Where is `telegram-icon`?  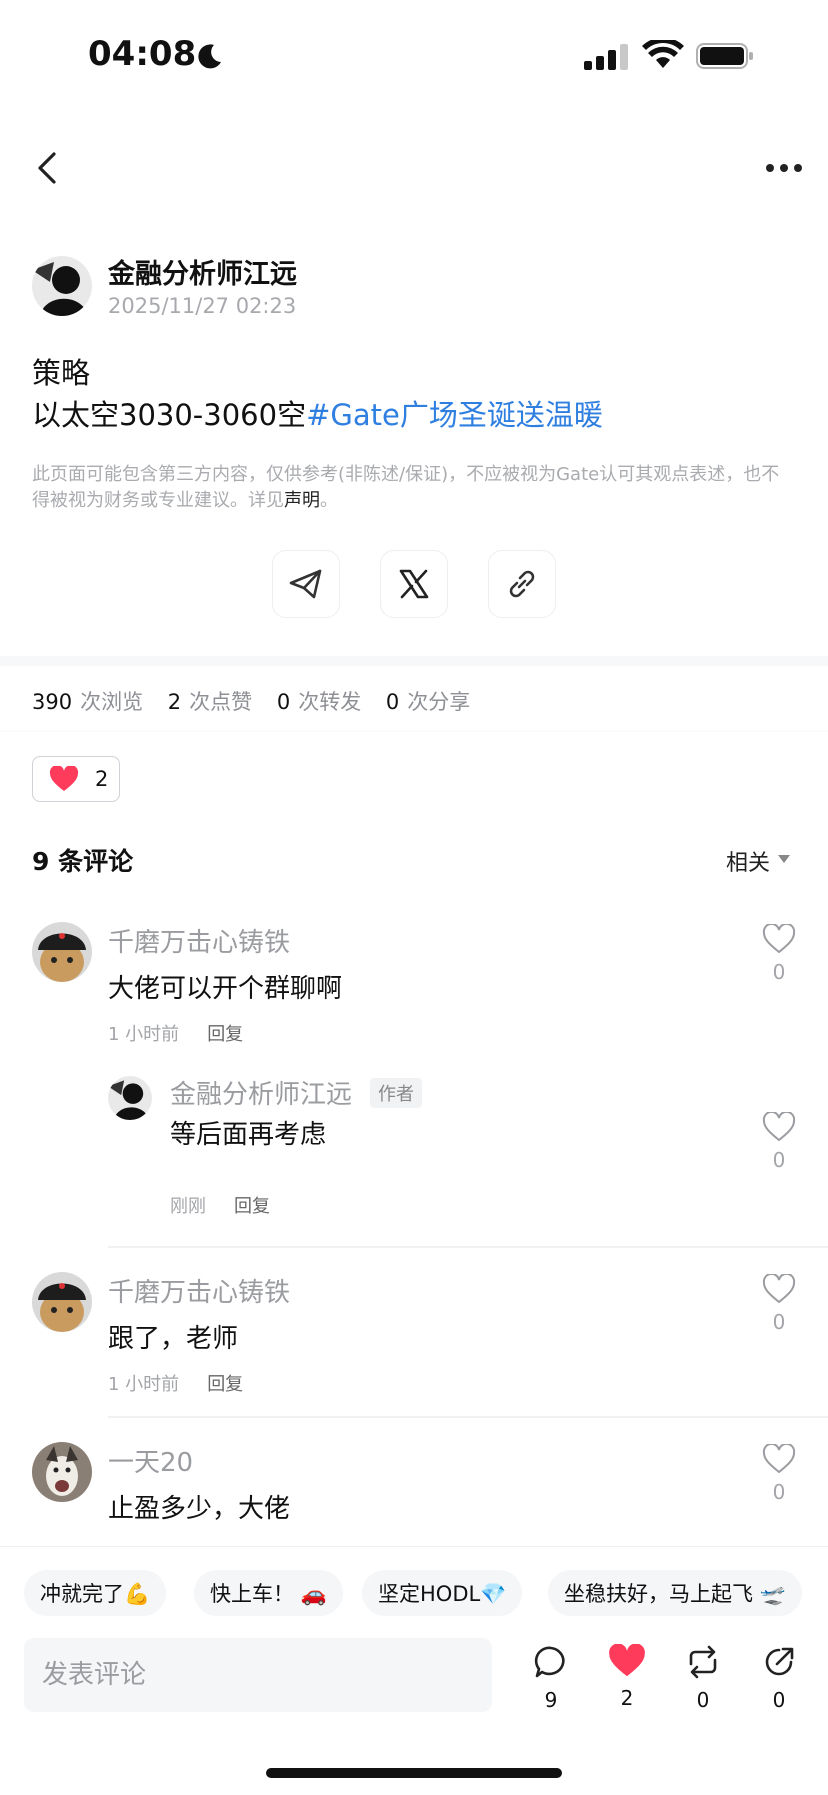
telegram-icon is located at coordinates (305, 584).